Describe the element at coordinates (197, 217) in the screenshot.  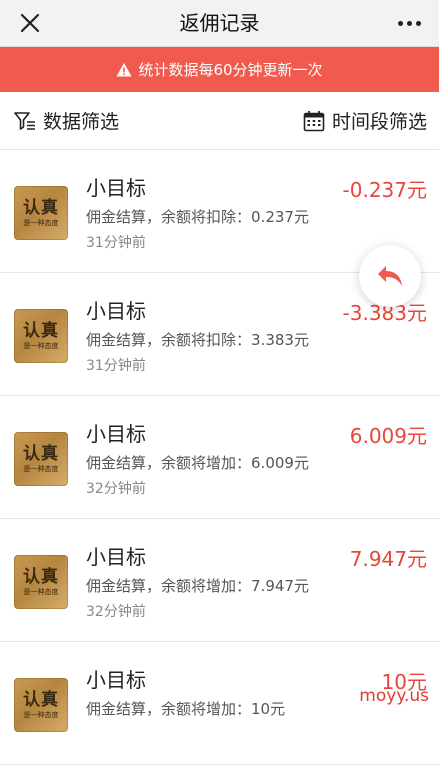
I see `record-description: 佣金结算，余额将扣除：0.237元` at that location.